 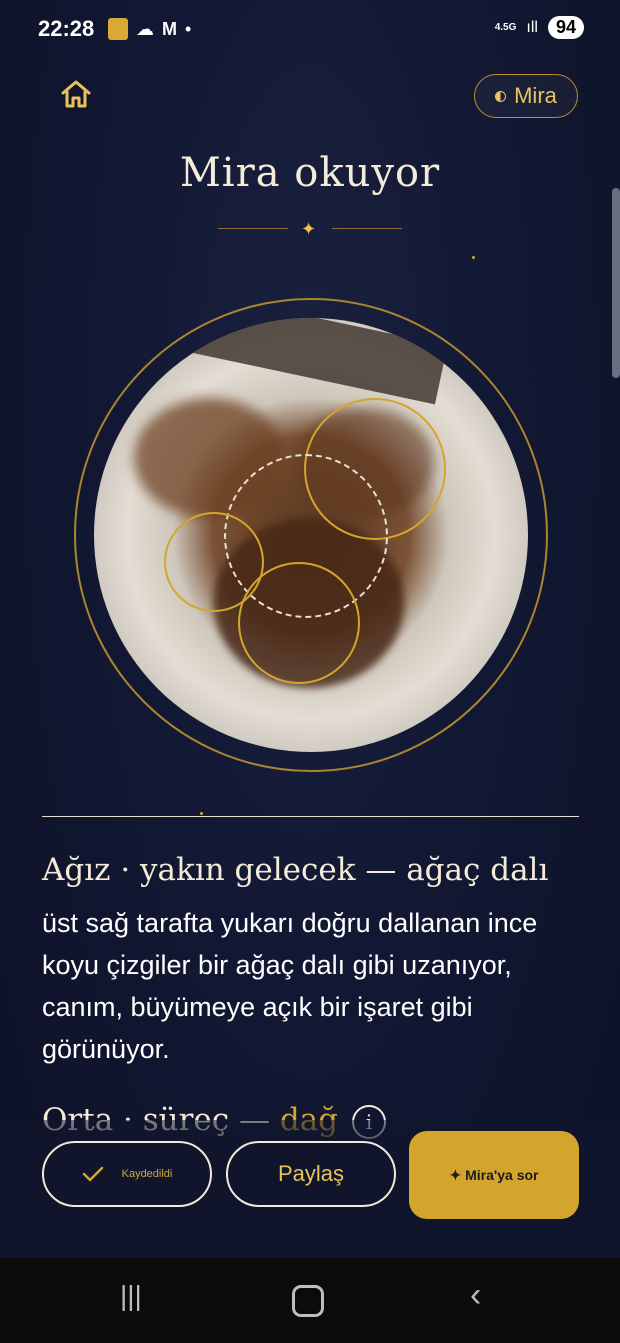 What do you see at coordinates (308, 1301) in the screenshot?
I see `home-nav-icon` at bounding box center [308, 1301].